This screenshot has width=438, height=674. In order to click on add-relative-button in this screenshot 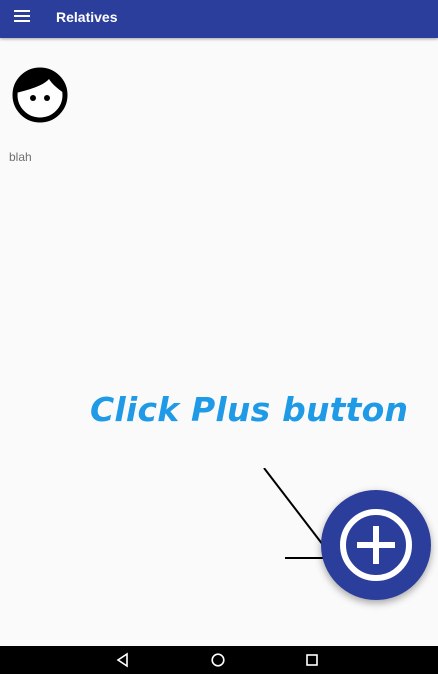, I will do `click(376, 545)`.